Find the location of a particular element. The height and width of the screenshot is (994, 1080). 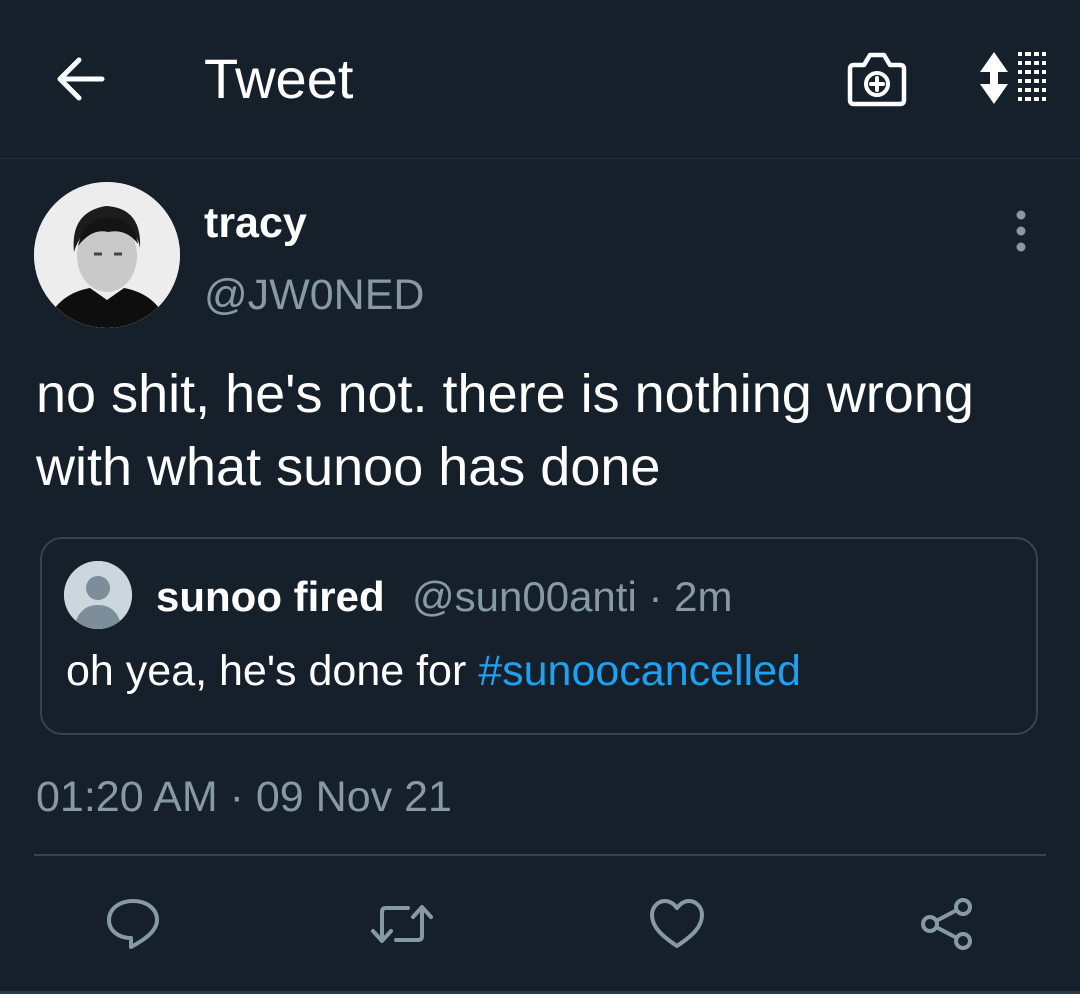

quoted-tweet-text: oh yea, he's done for #sunoocancelled is located at coordinates (433, 671).